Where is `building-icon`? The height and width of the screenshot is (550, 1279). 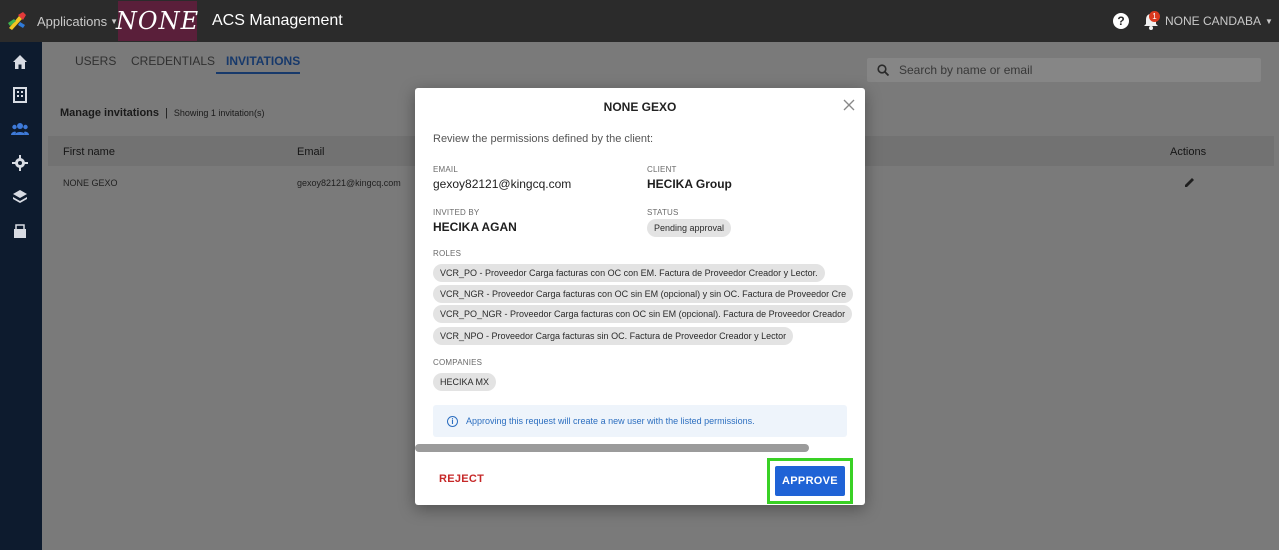 building-icon is located at coordinates (20, 95).